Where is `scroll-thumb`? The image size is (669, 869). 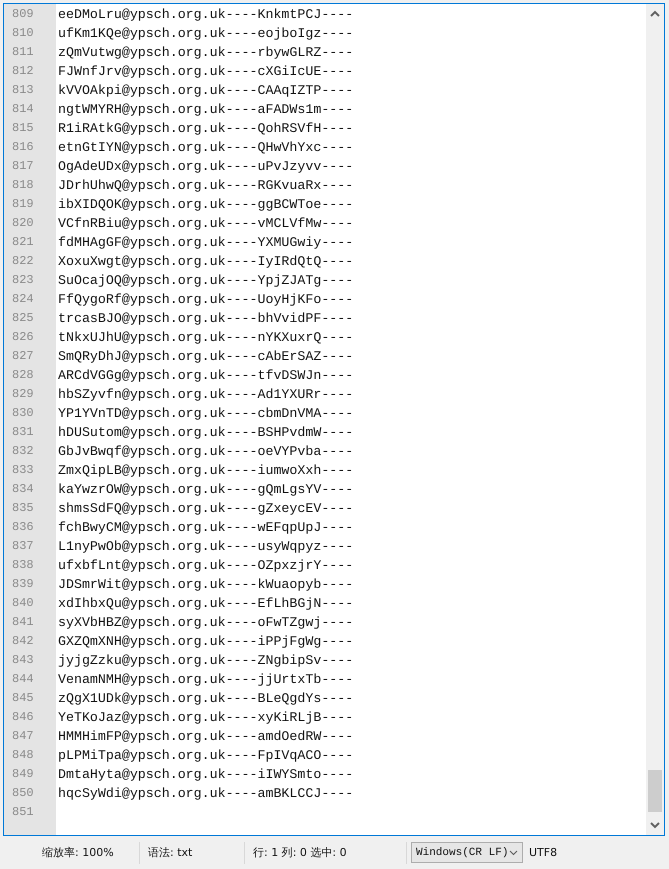 scroll-thumb is located at coordinates (655, 791).